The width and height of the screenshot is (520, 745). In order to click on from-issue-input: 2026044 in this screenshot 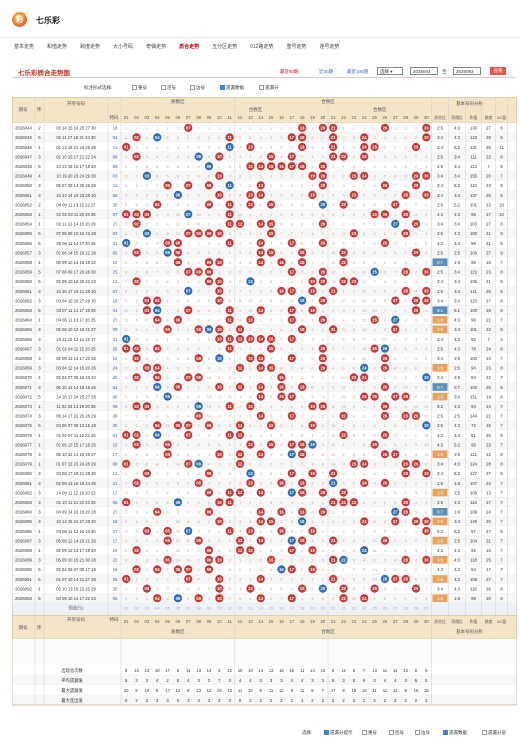, I will do `click(424, 71)`.